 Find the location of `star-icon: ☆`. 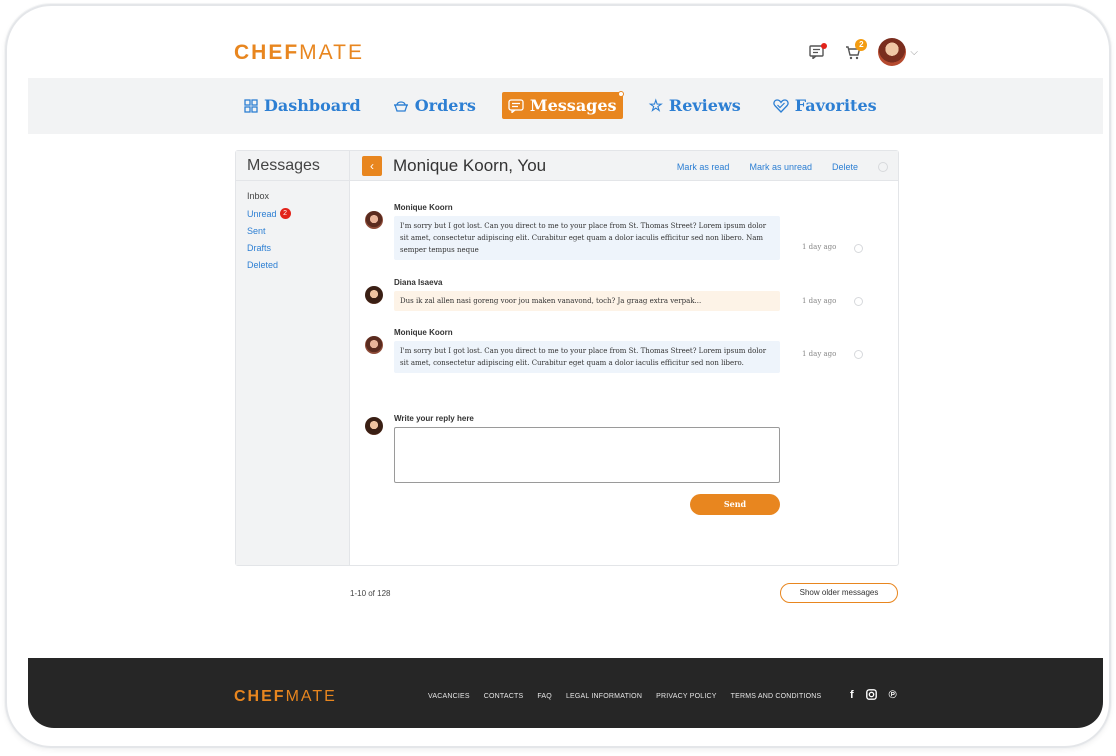

star-icon: ☆ is located at coordinates (655, 105).